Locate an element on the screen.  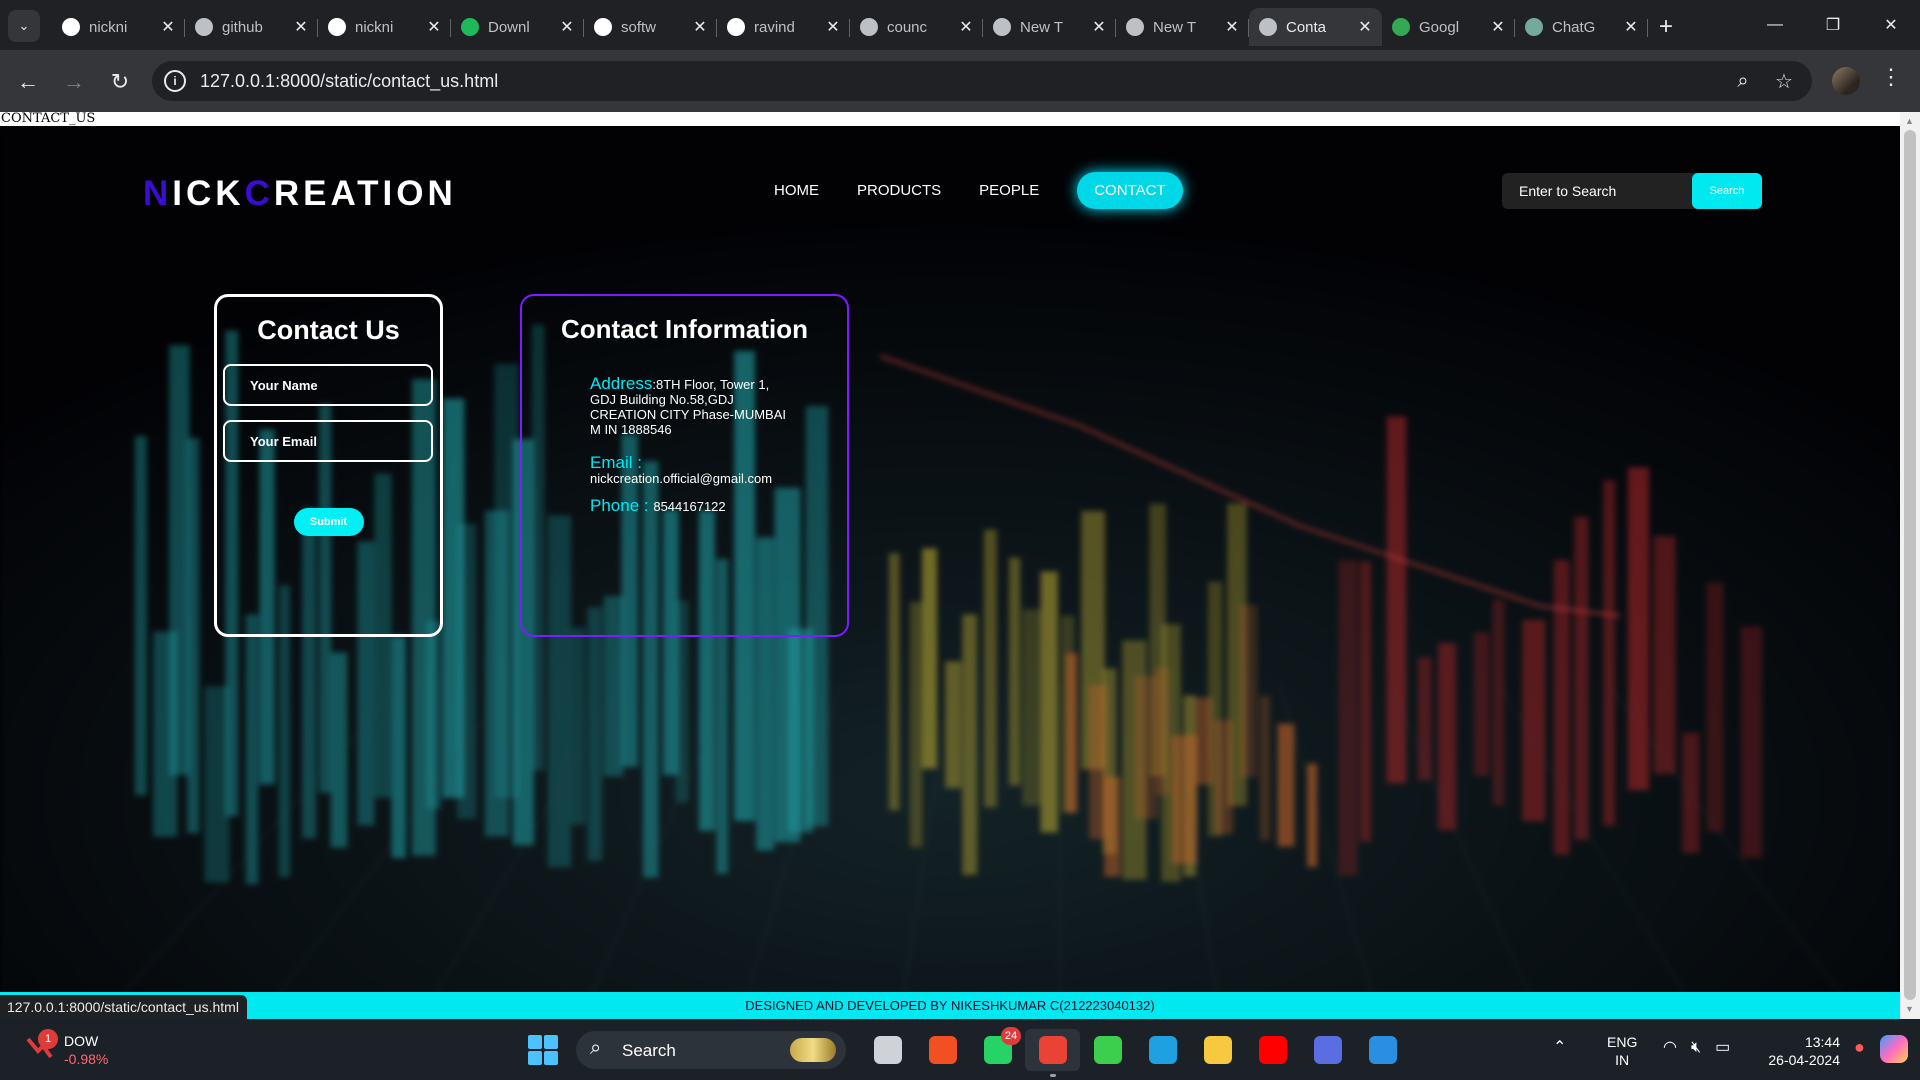
profile-avatar is located at coordinates (1846, 81).